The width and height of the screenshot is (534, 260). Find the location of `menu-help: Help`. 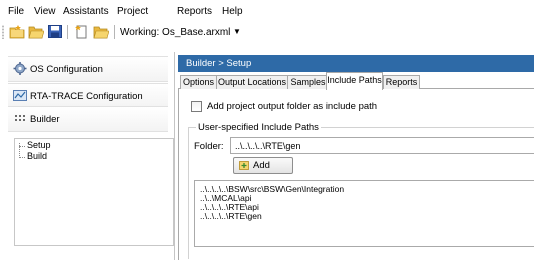

menu-help: Help is located at coordinates (232, 11).